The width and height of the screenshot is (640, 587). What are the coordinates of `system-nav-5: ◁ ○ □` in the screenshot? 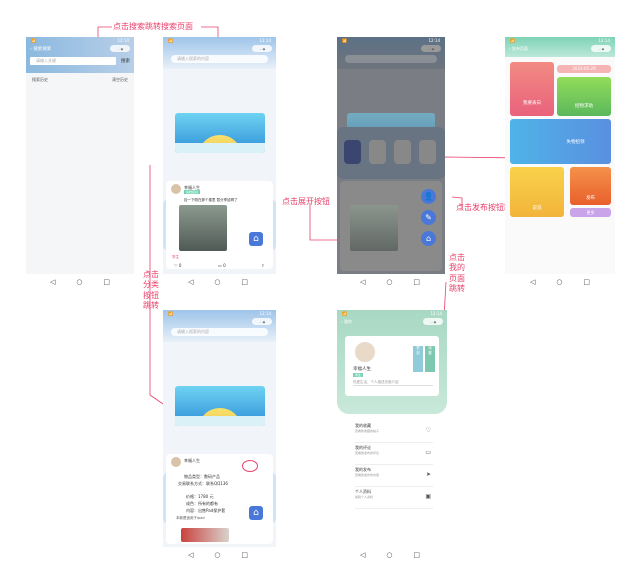 It's located at (218, 555).